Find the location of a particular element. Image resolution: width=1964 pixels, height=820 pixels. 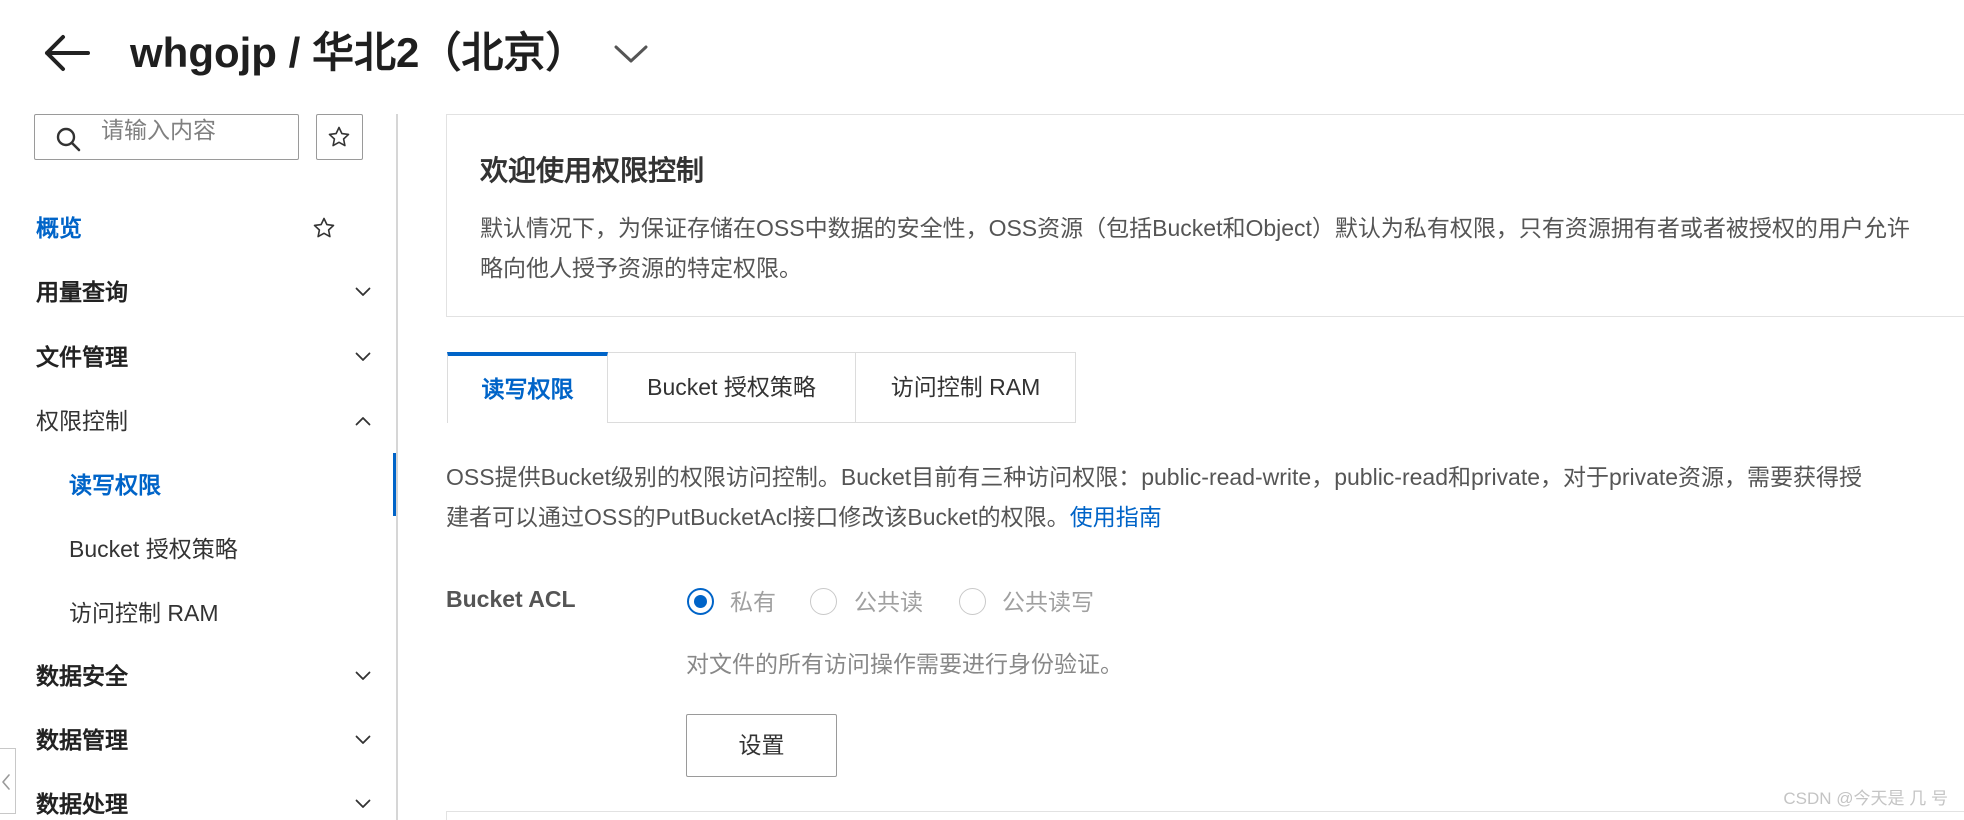

tab-label: 读写权限 is located at coordinates (527, 389).